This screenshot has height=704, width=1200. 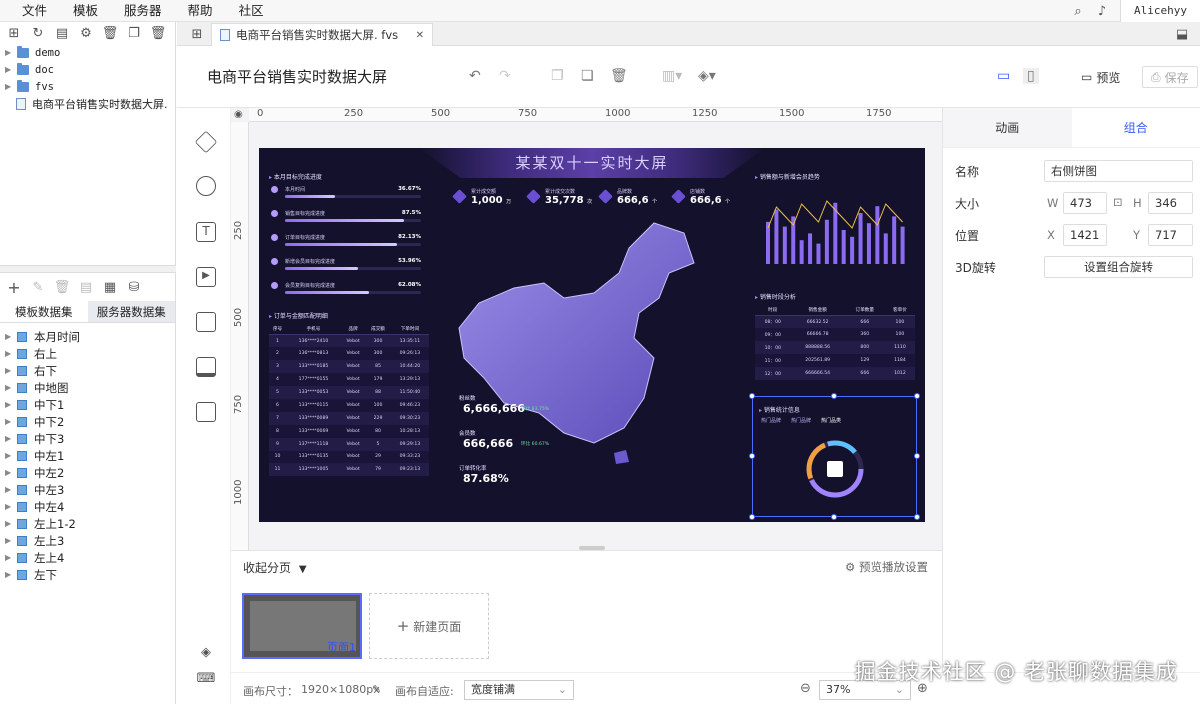 I want to click on menu-help: 帮助, so click(x=200, y=11).